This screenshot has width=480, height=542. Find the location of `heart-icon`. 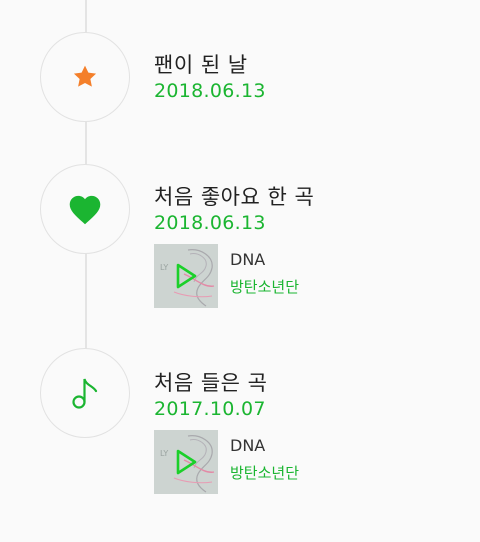

heart-icon is located at coordinates (85, 210).